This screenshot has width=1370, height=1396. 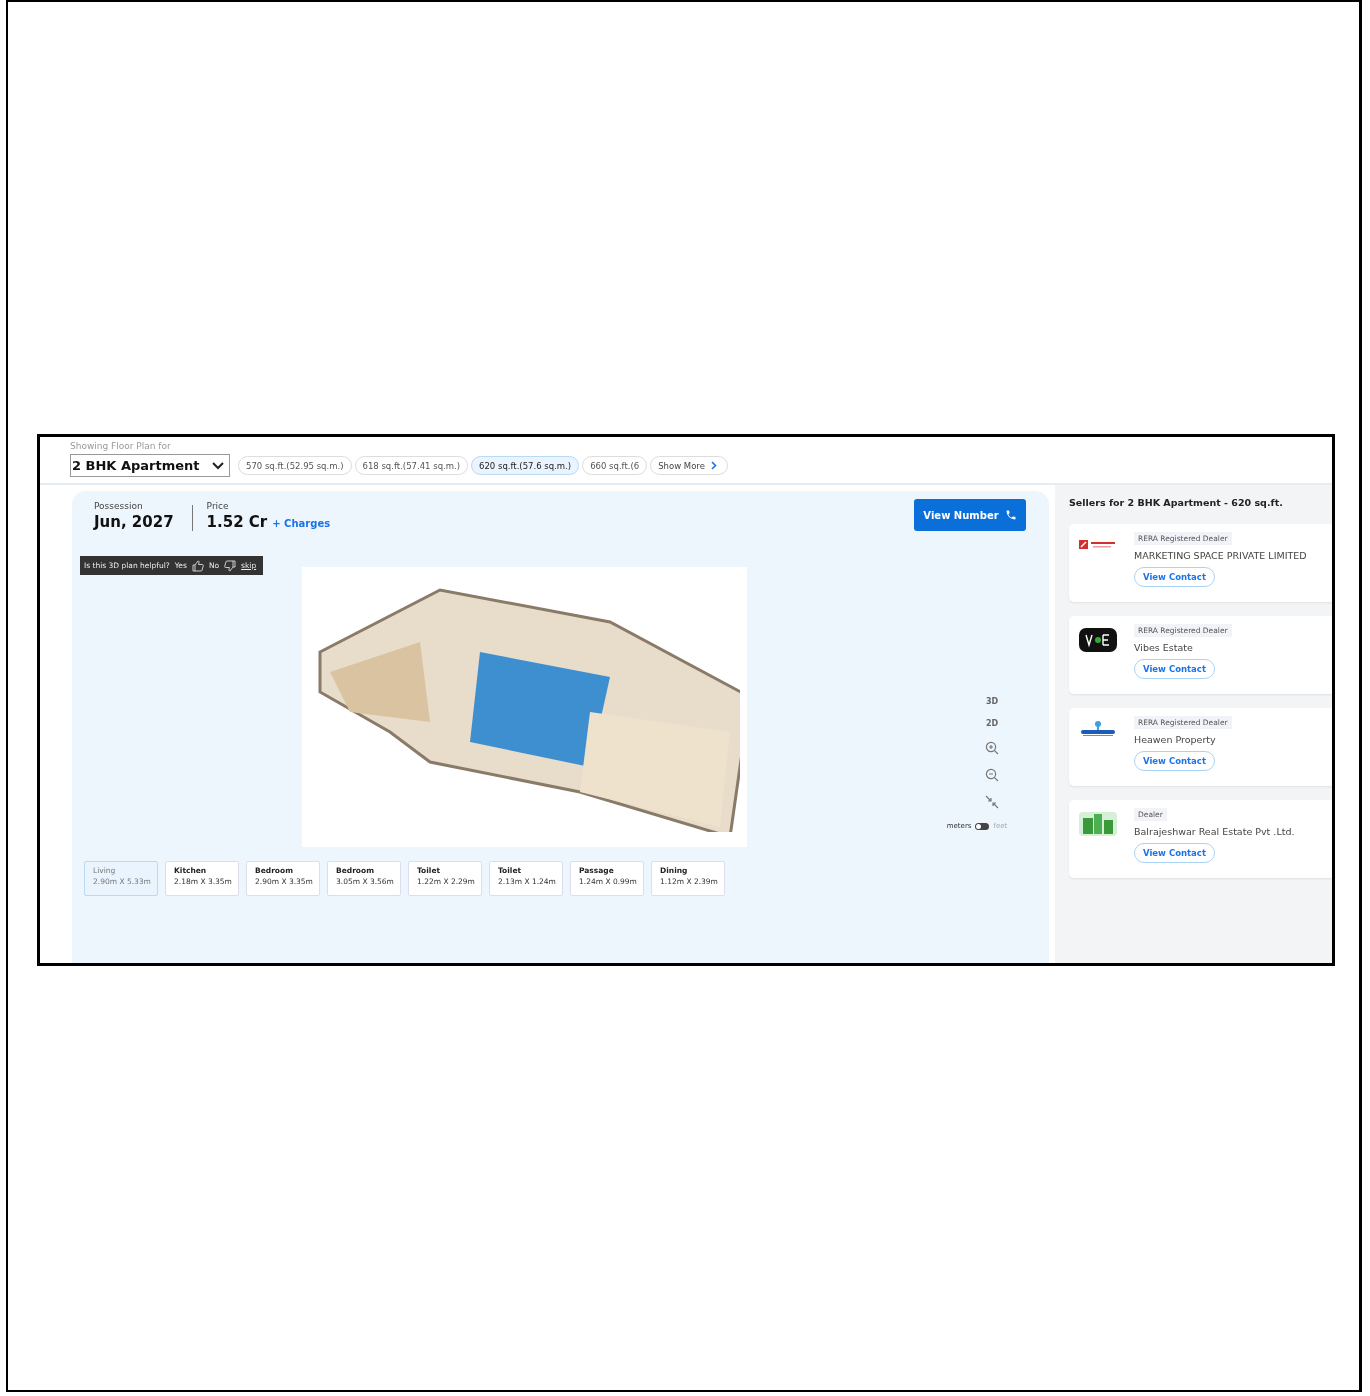 What do you see at coordinates (713, 465) in the screenshot?
I see `chevron-right-icon` at bounding box center [713, 465].